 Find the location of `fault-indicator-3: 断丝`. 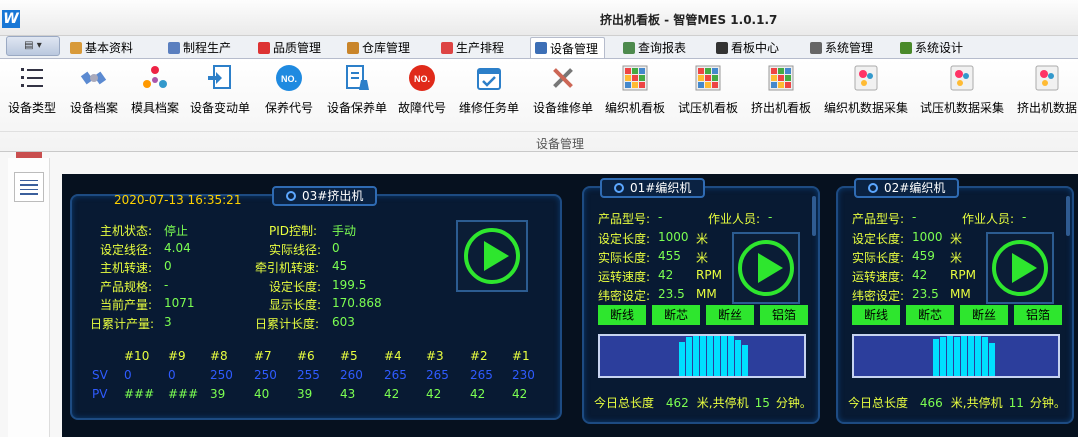

fault-indicator-3: 断丝 is located at coordinates (984, 315).